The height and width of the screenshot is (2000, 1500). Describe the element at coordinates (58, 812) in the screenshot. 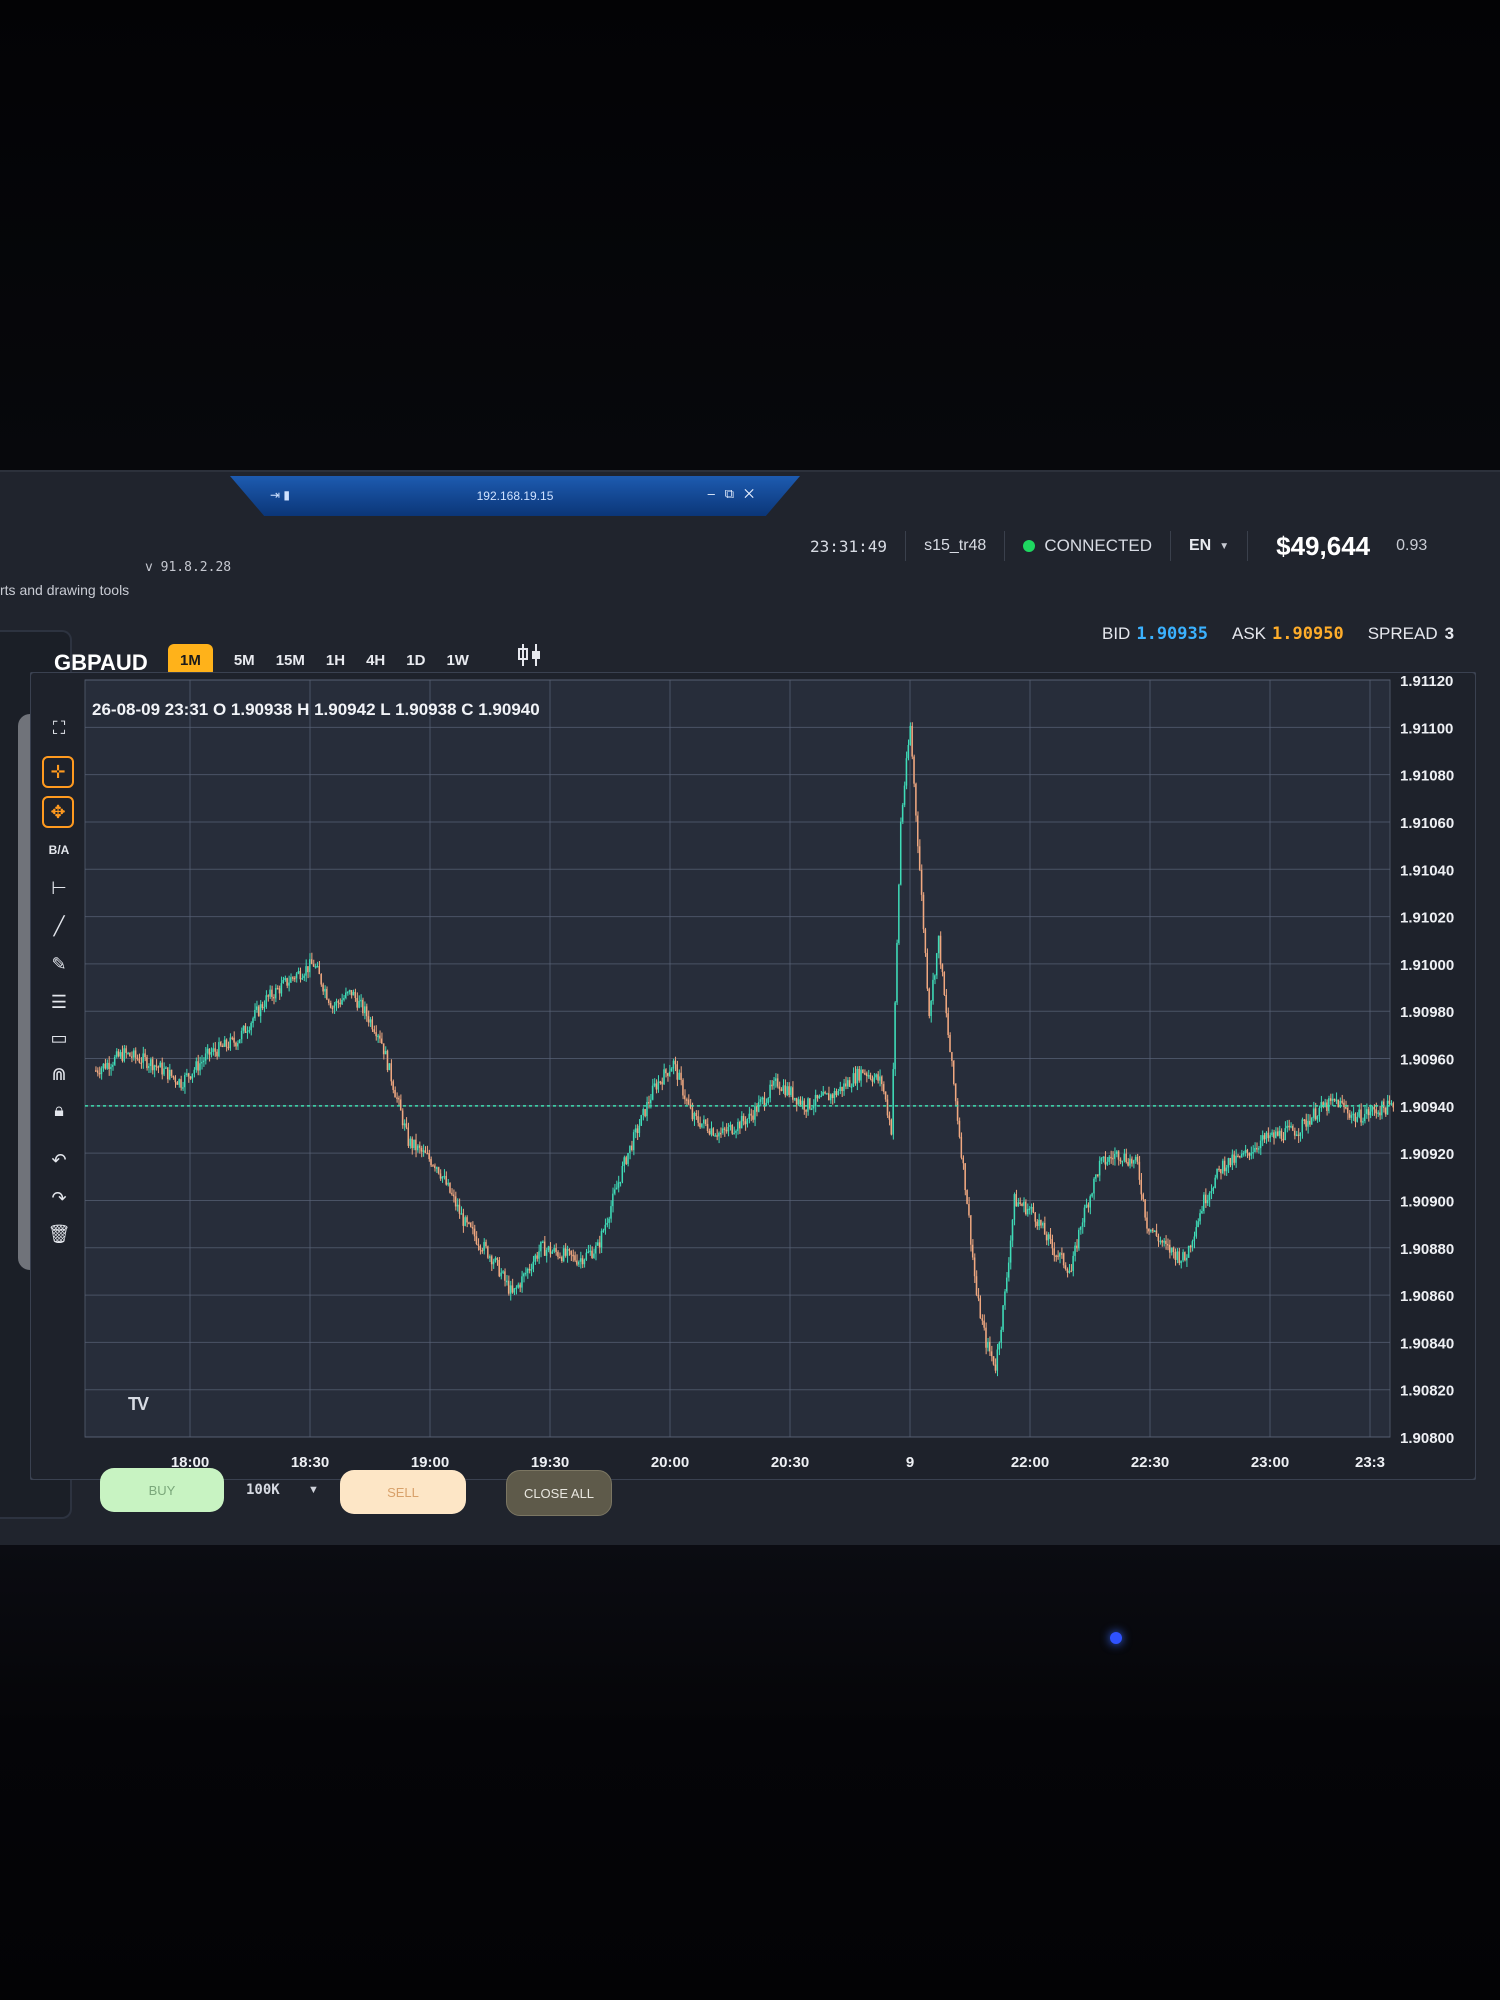

I see `move-icon: ✥` at that location.